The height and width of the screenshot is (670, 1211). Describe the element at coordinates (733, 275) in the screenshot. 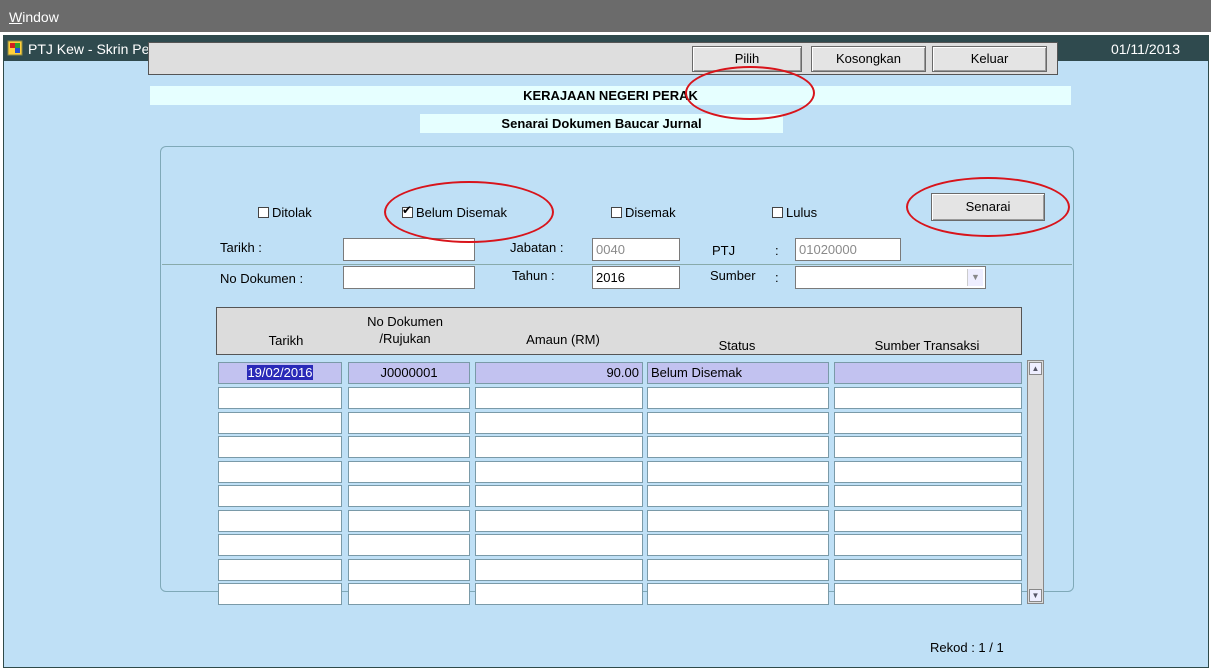

I see `sumber-label: Sumber` at that location.